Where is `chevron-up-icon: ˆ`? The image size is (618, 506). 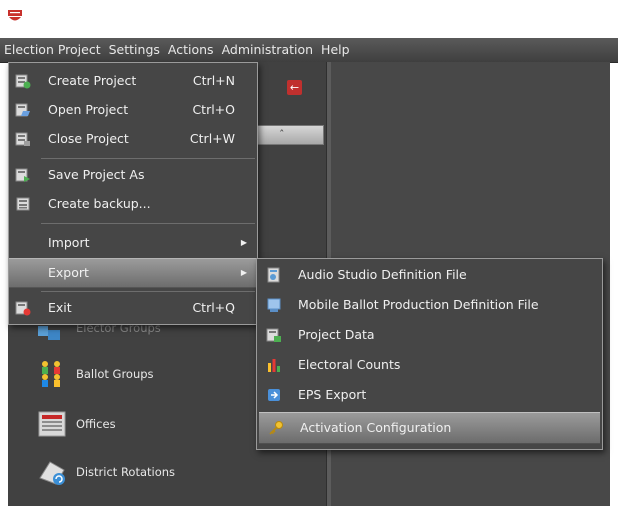
chevron-up-icon: ˆ is located at coordinates (282, 134).